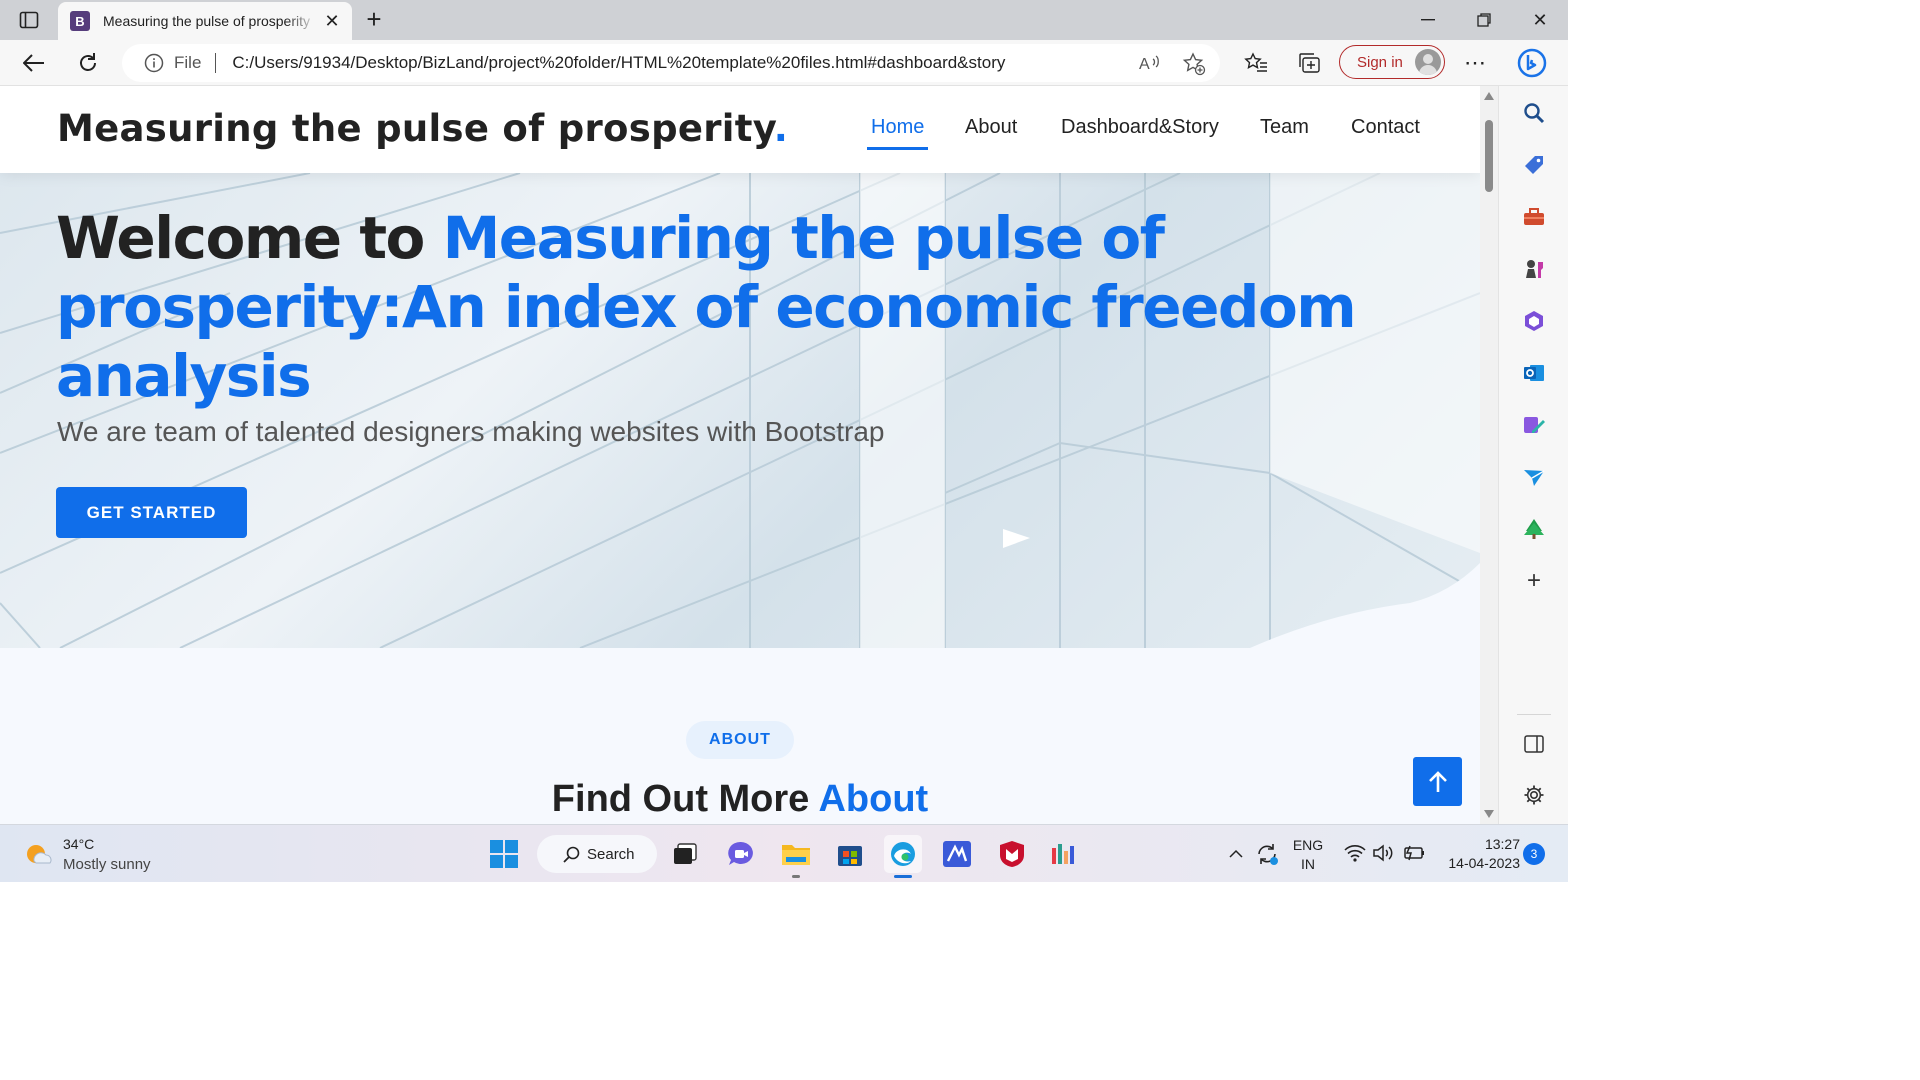  What do you see at coordinates (88, 63) in the screenshot?
I see `refresh-icon` at bounding box center [88, 63].